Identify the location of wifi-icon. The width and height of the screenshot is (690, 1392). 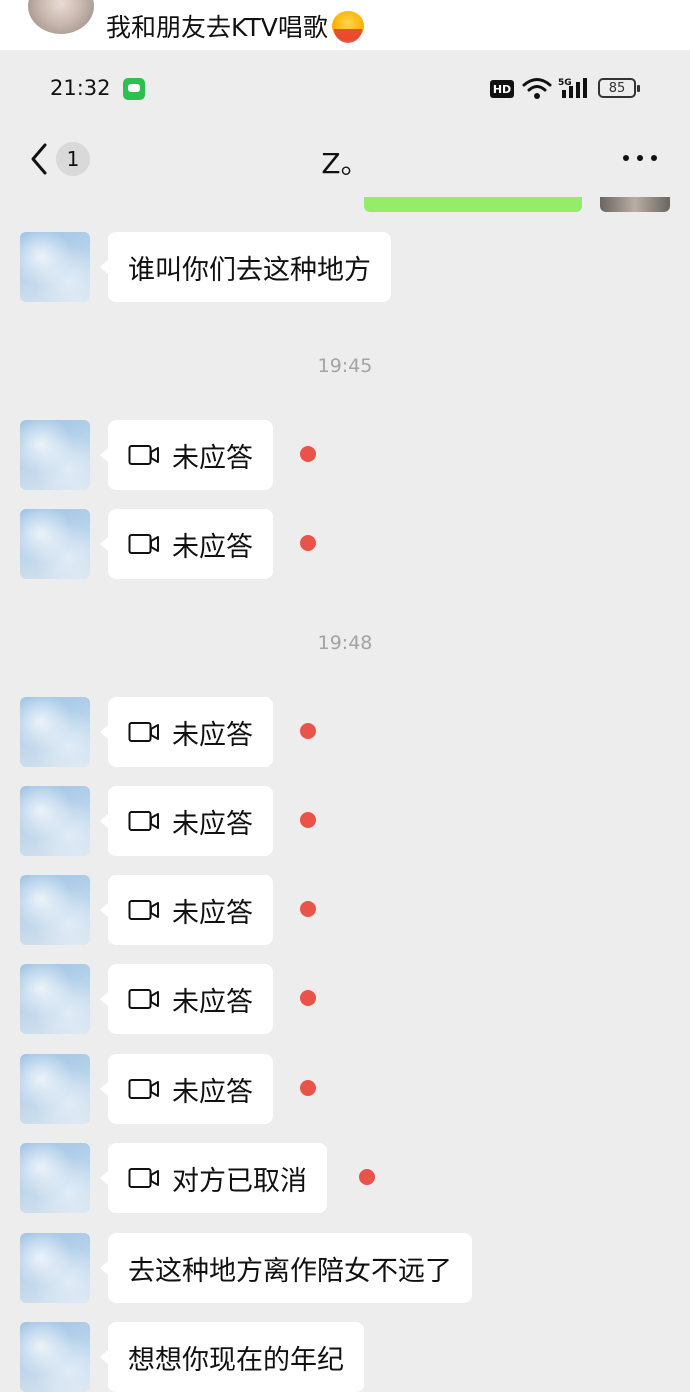
(537, 88).